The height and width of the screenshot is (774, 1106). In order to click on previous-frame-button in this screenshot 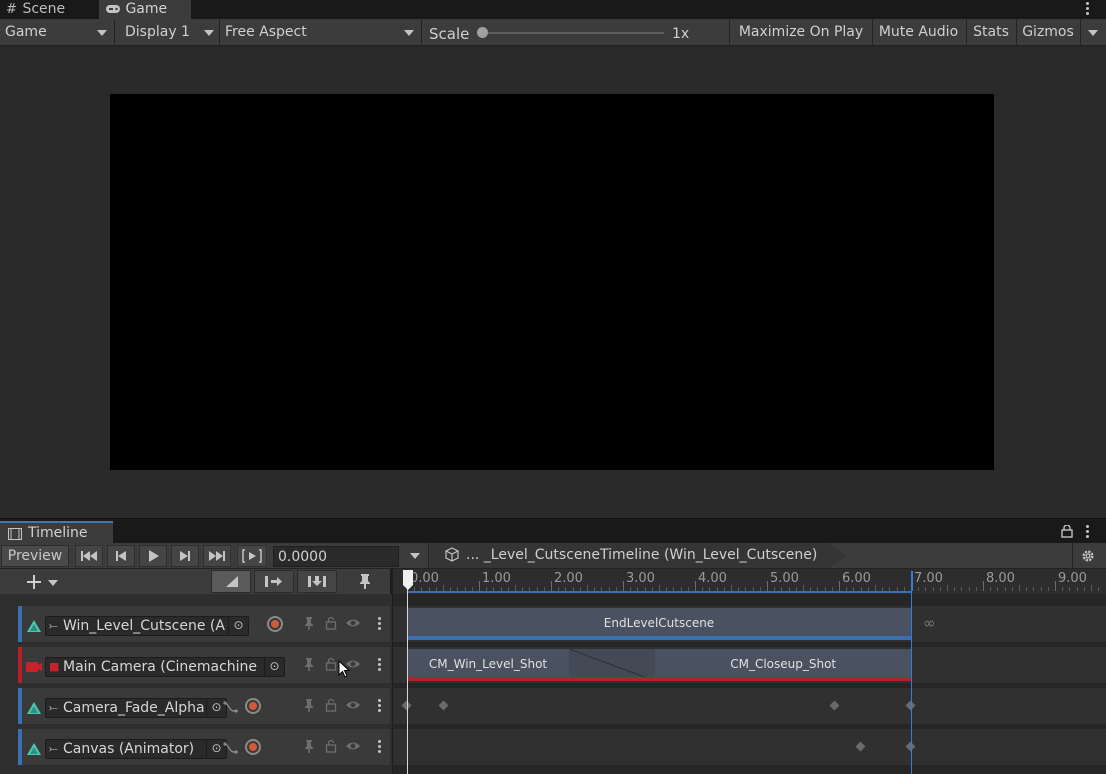, I will do `click(121, 556)`.